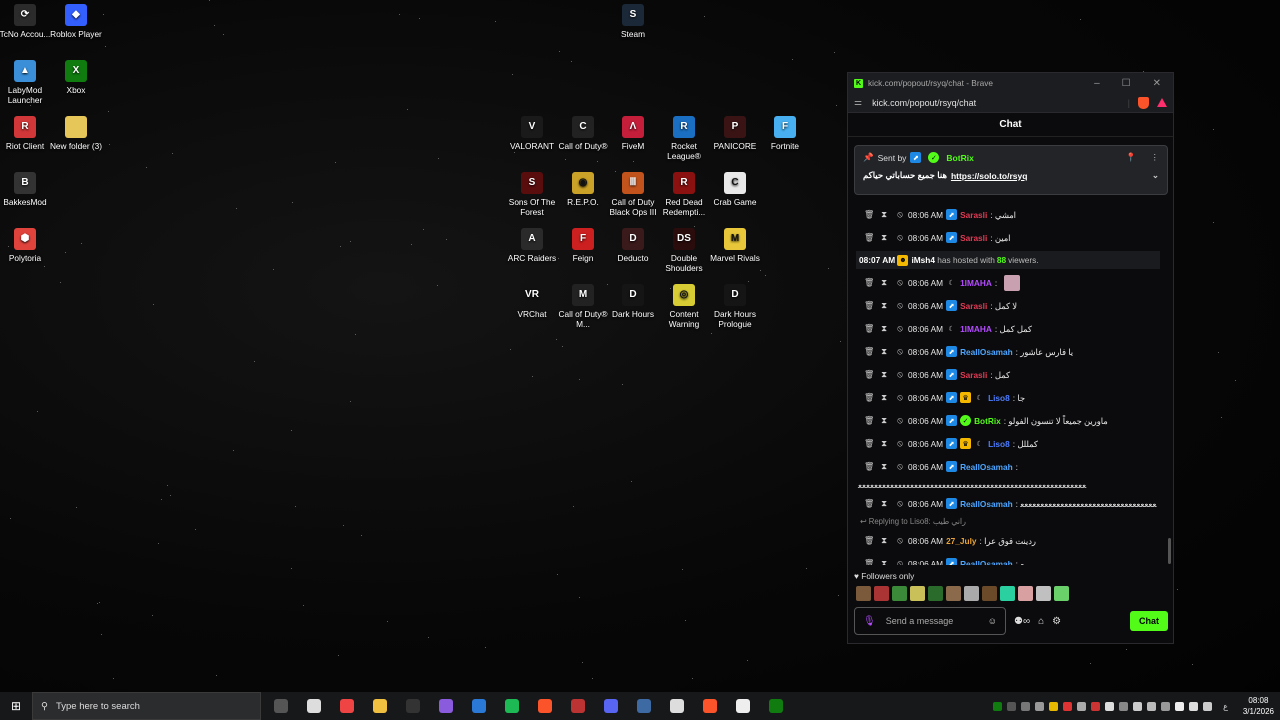  I want to click on store-icon, so click(479, 706).